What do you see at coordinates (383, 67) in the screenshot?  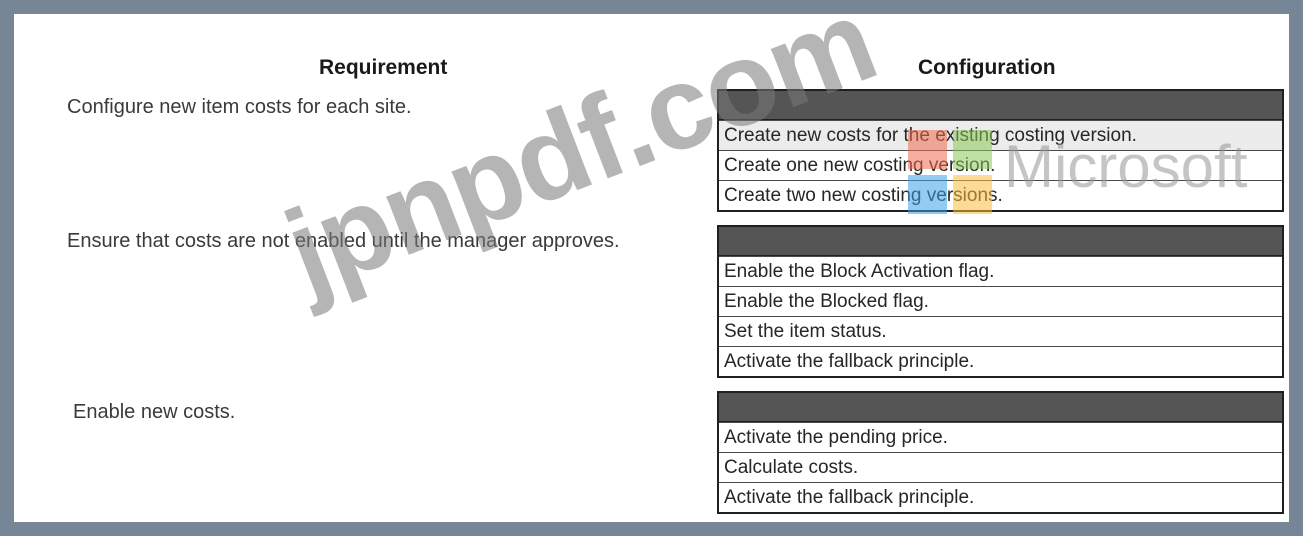 I see `requirement-column-header: Requirement` at bounding box center [383, 67].